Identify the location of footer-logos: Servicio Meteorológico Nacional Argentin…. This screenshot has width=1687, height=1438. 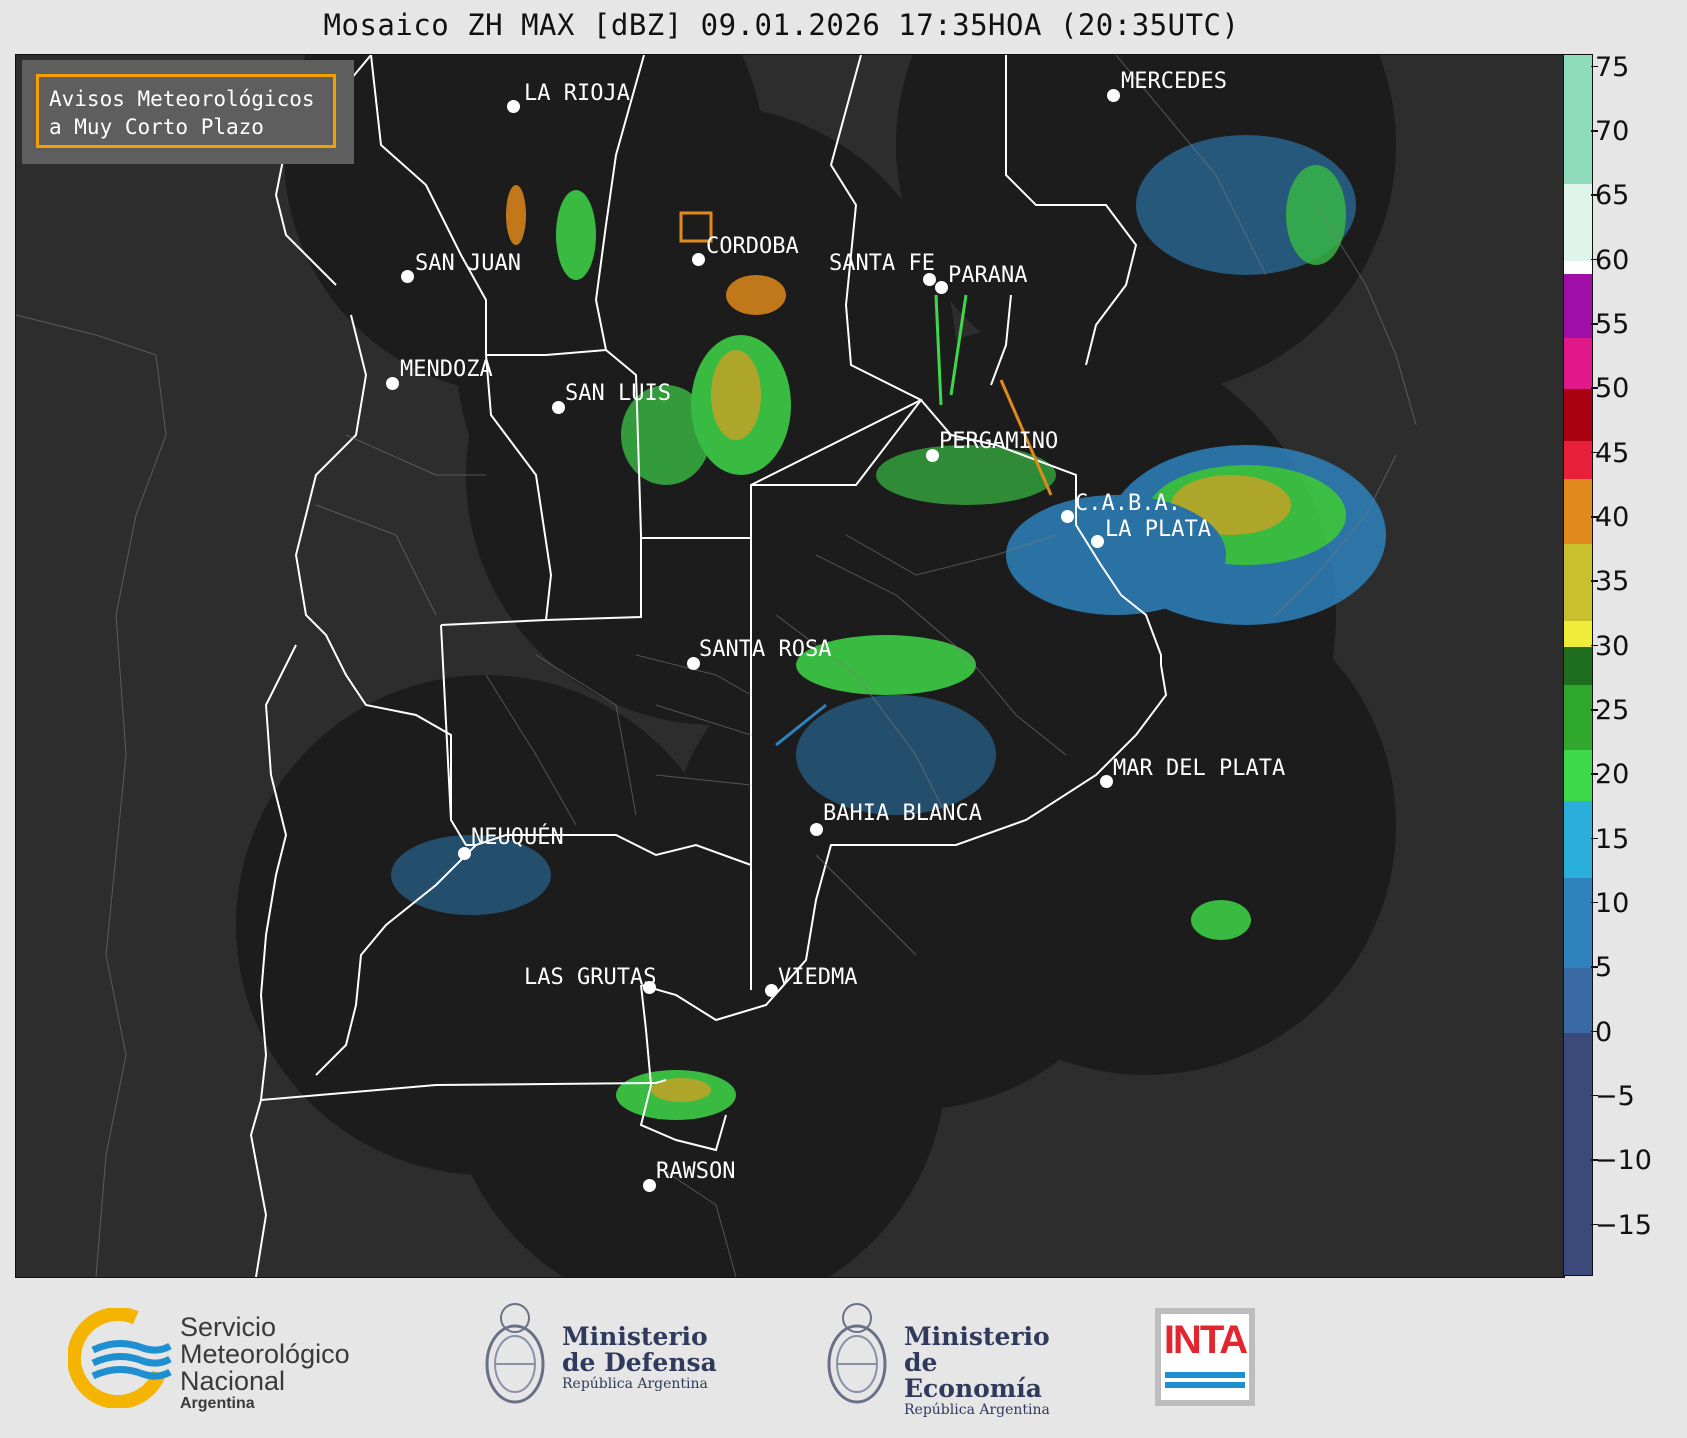
(843, 1357).